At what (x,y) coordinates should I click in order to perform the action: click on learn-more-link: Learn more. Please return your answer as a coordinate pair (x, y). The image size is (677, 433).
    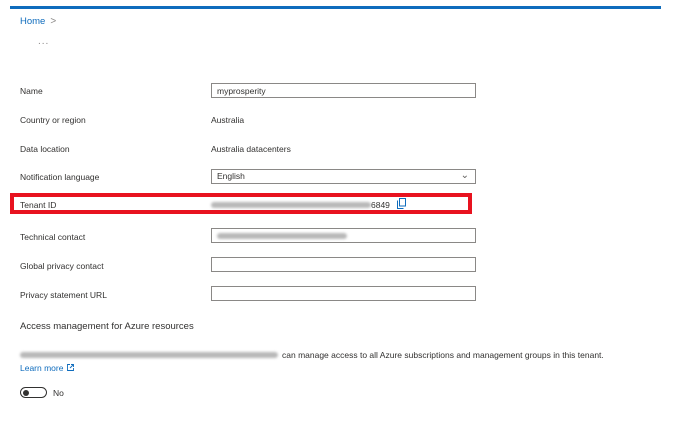
    Looking at the image, I should click on (47, 368).